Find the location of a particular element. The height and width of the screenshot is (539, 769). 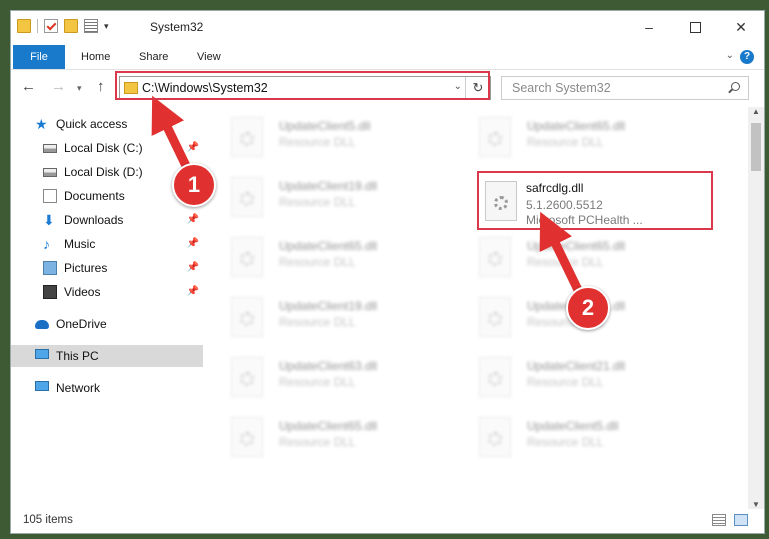

maximize-icon is located at coordinates (695, 27).